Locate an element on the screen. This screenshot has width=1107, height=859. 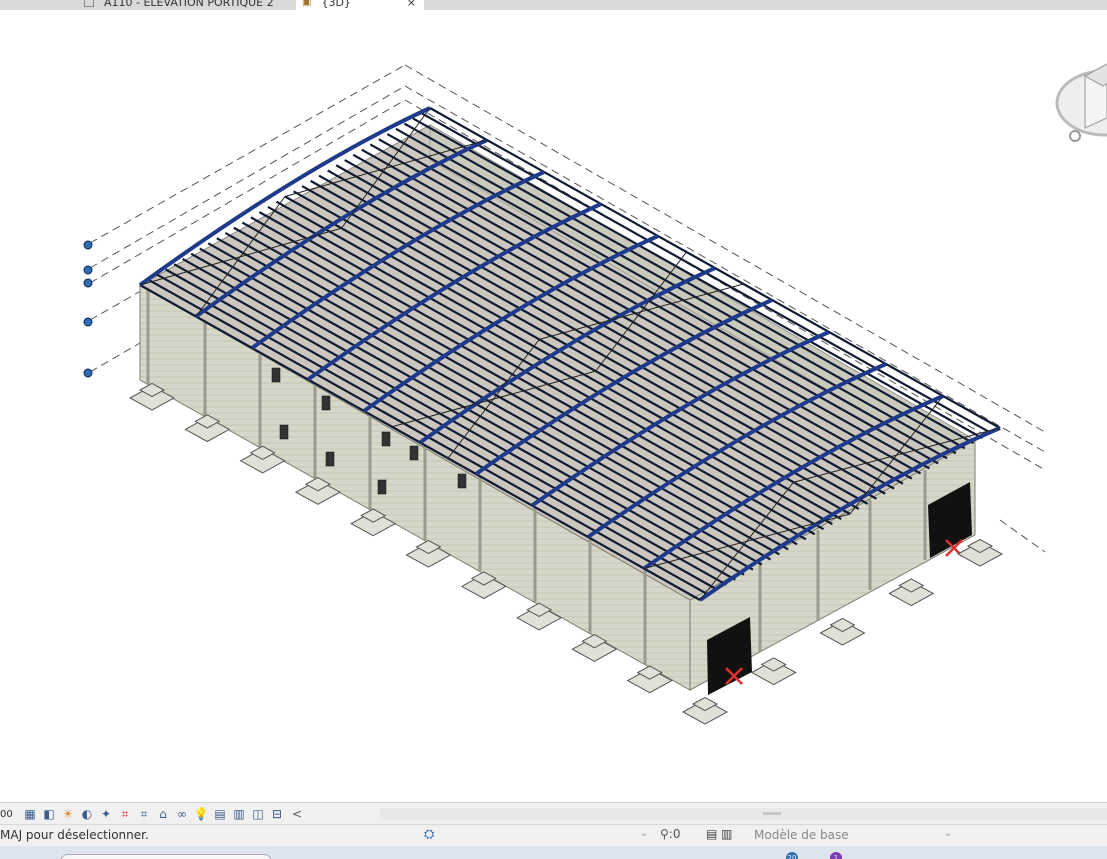
visual-style-icon: ◧ is located at coordinates (49, 814).